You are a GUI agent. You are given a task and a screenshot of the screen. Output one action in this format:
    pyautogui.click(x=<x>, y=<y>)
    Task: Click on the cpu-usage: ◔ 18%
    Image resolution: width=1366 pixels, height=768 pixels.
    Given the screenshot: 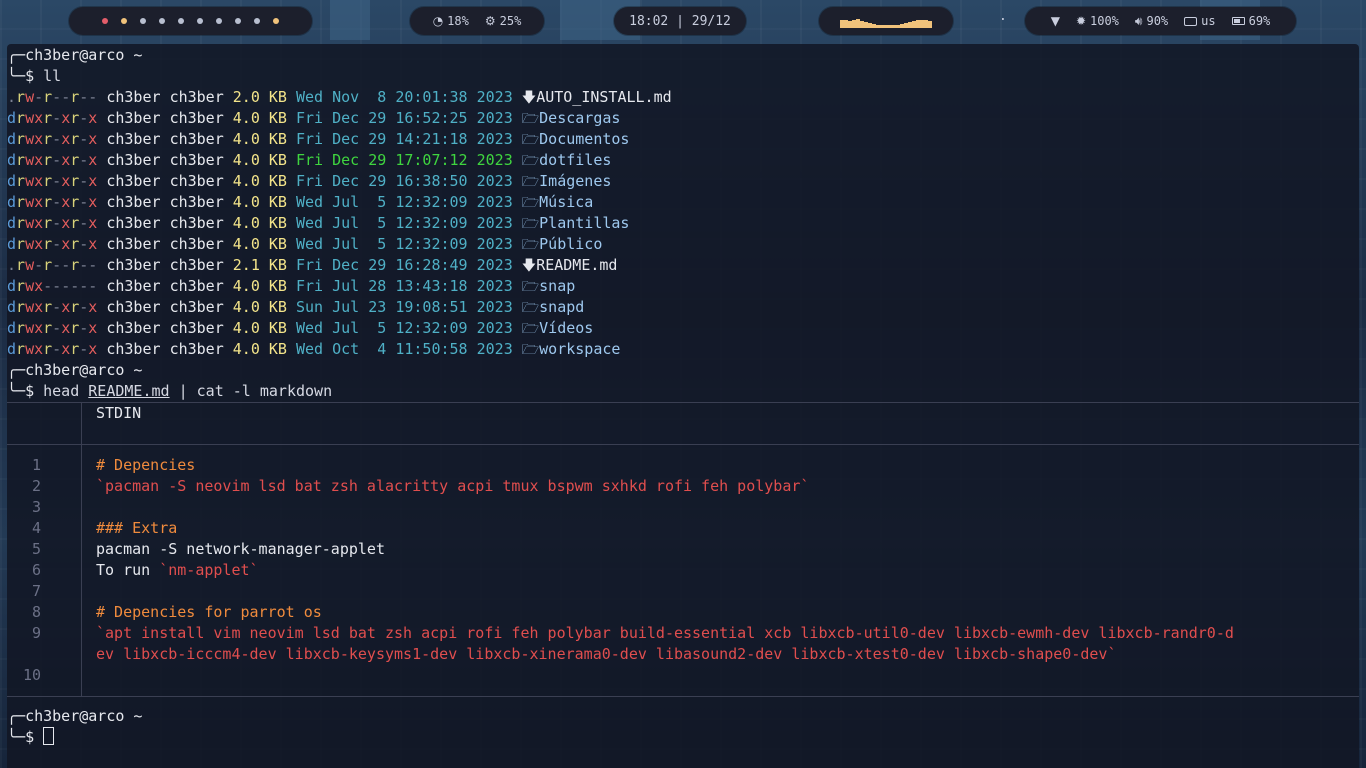 What is the action you would take?
    pyautogui.click(x=451, y=21)
    